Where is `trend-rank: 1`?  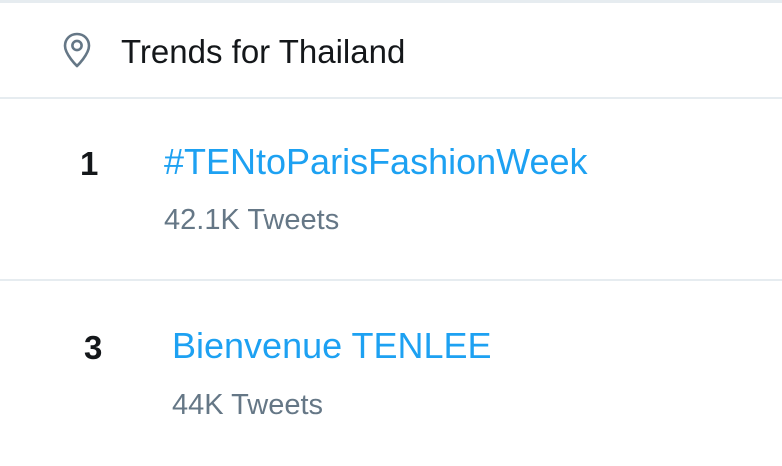 trend-rank: 1 is located at coordinates (89, 163).